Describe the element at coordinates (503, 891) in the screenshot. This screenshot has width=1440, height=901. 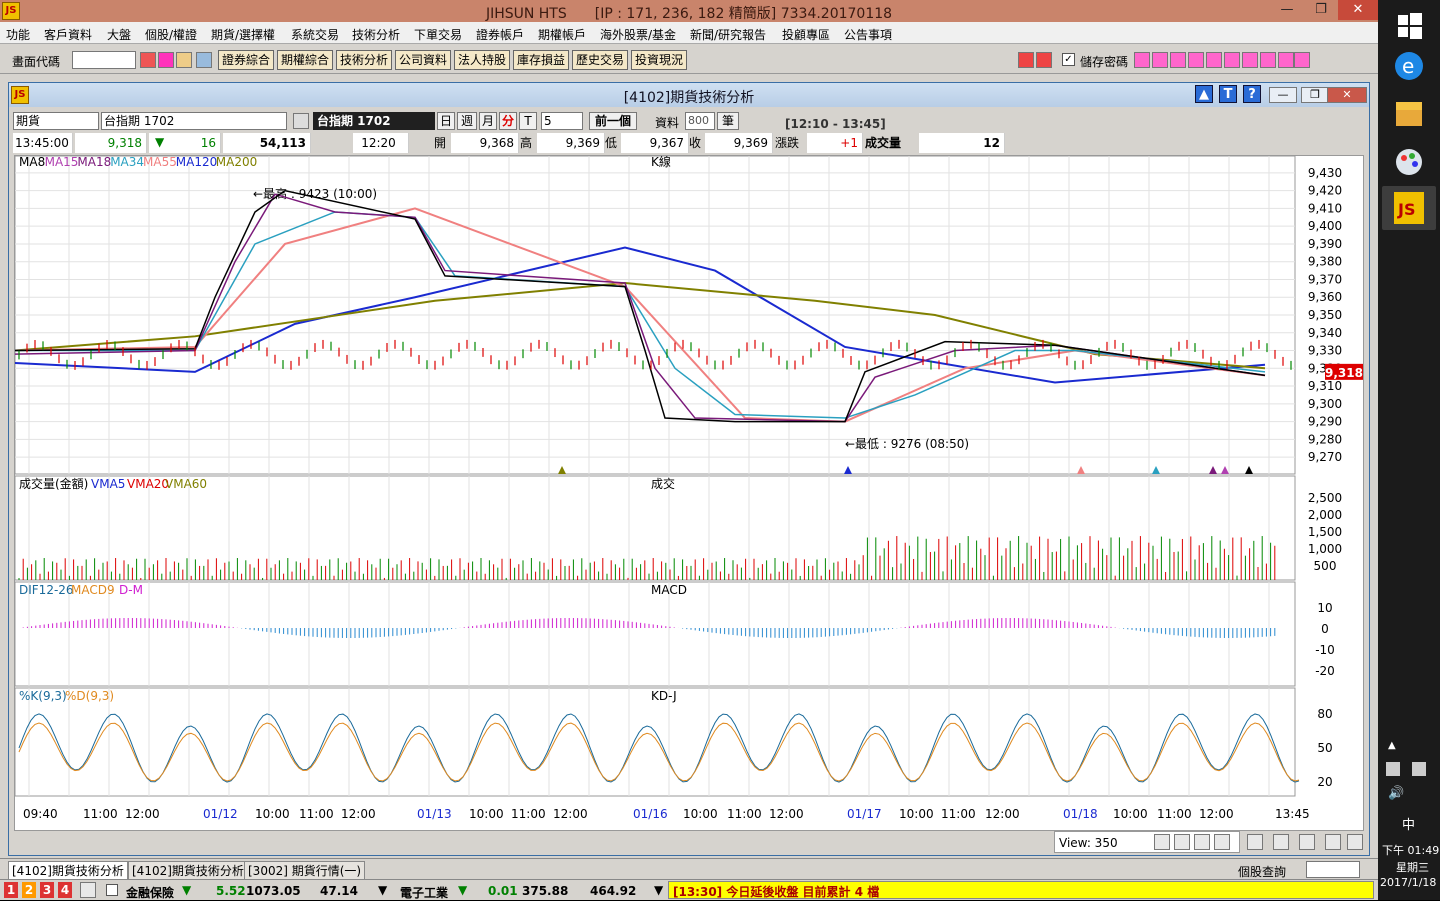
I see `sector2-chg: 0.01` at that location.